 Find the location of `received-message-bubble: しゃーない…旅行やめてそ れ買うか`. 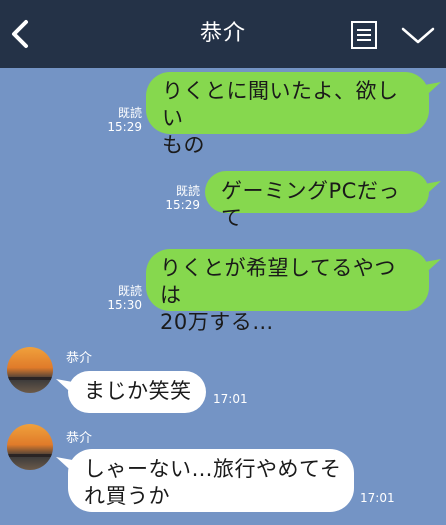

received-message-bubble: しゃーない…旅行やめてそ れ買うか is located at coordinates (211, 480).